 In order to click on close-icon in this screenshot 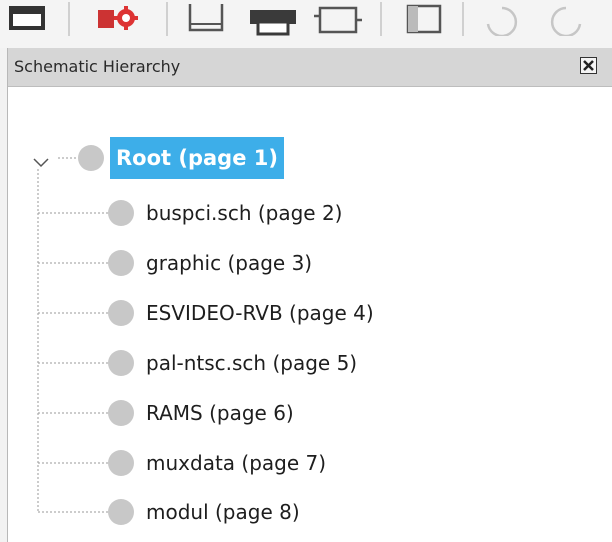, I will do `click(588, 65)`.